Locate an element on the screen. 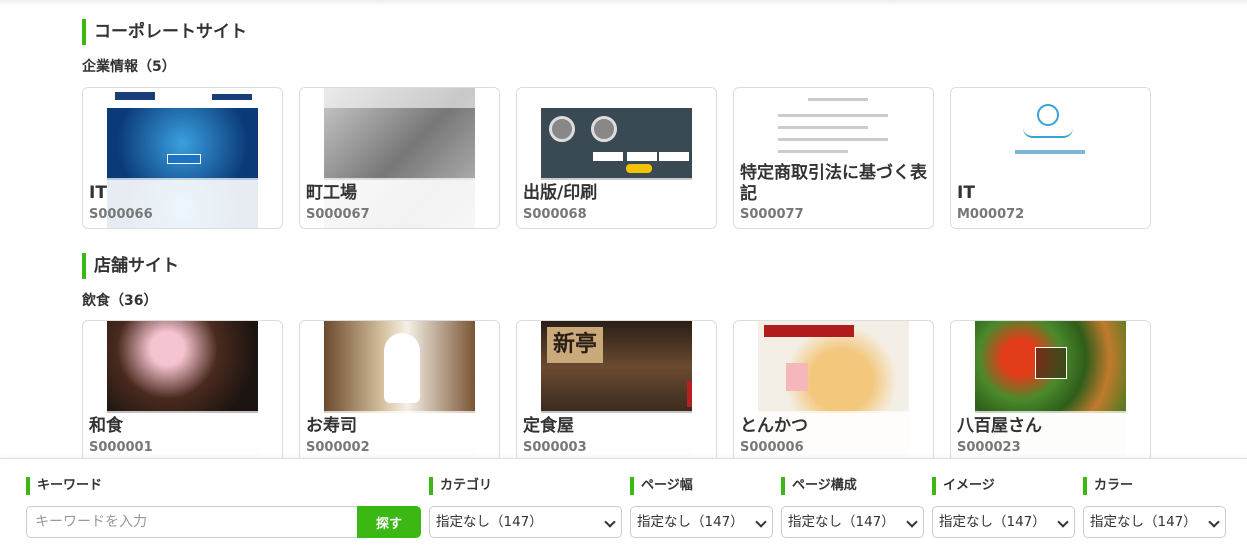 This screenshot has width=1247, height=547. thumbnail-printing is located at coordinates (616, 134).